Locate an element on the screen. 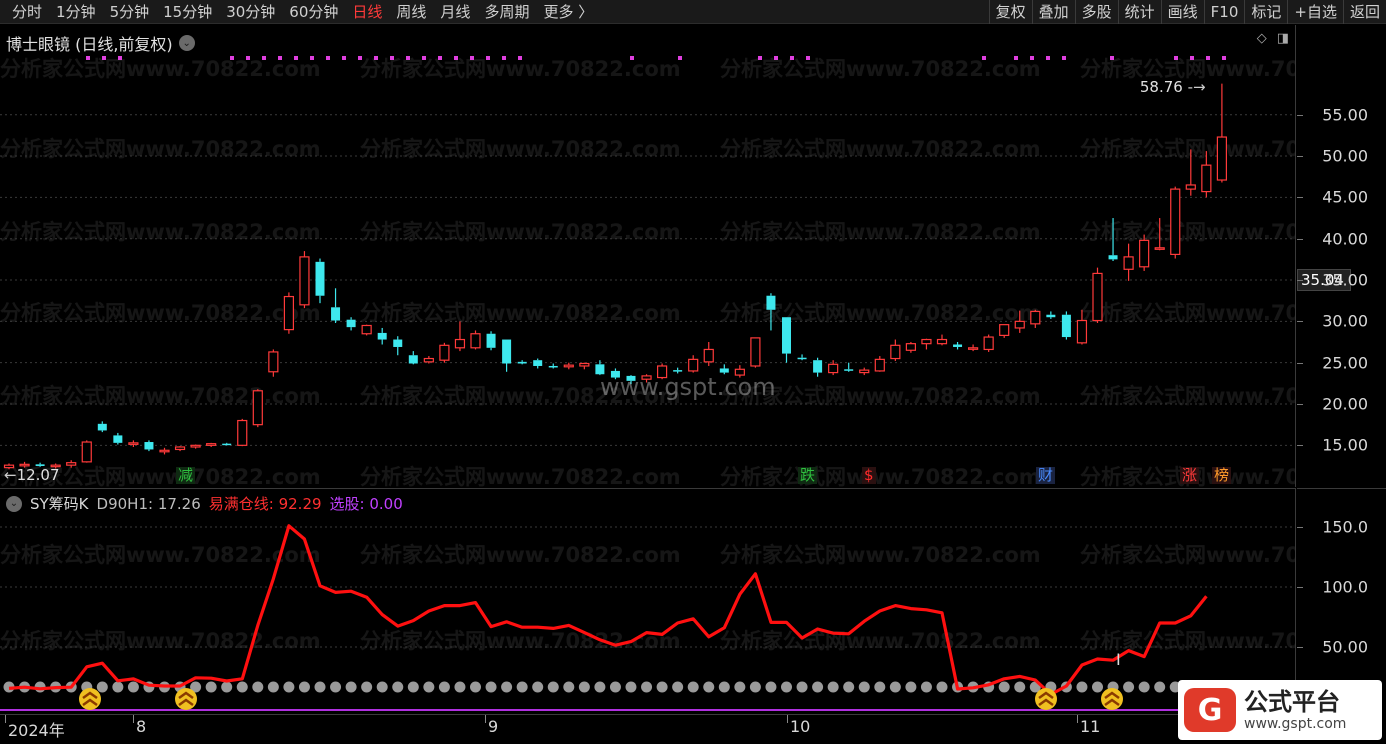  event-tag: 涨 is located at coordinates (1190, 475).